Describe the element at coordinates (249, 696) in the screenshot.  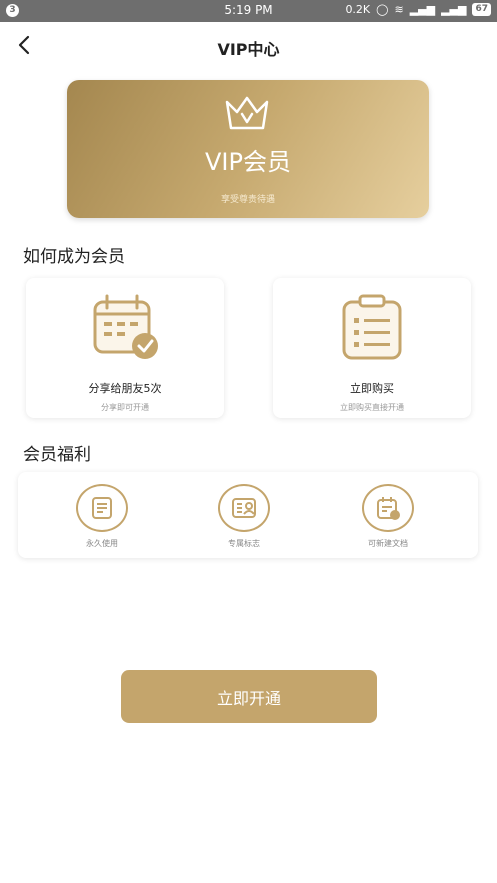
I see `open-vip-button: 立即开通` at that location.